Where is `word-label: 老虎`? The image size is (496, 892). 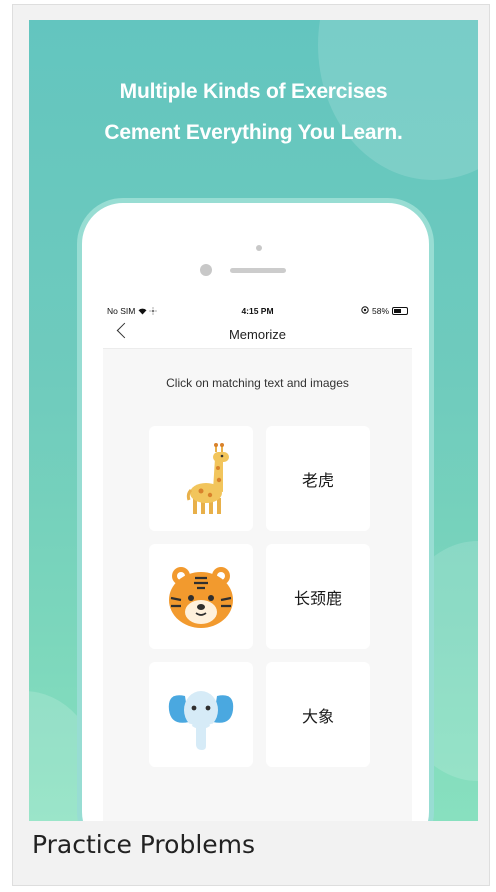
word-label: 老虎 is located at coordinates (317, 480).